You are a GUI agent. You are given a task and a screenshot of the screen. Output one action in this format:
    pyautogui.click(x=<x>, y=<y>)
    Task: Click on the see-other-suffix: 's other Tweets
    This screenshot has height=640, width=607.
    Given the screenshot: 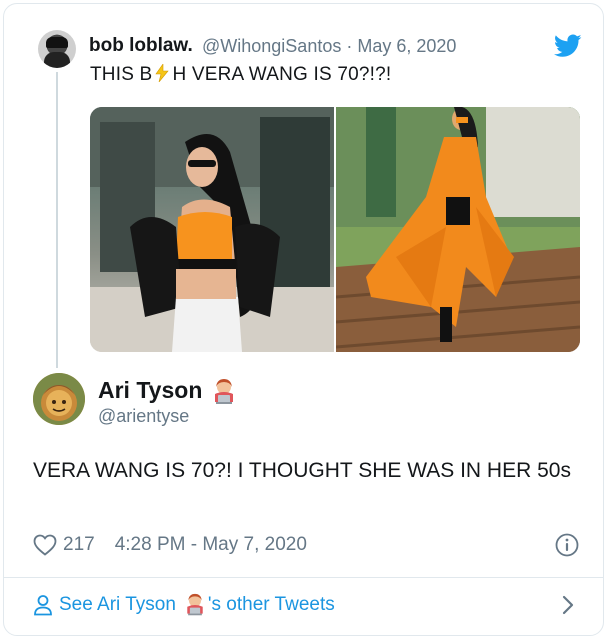 What is the action you would take?
    pyautogui.click(x=271, y=604)
    